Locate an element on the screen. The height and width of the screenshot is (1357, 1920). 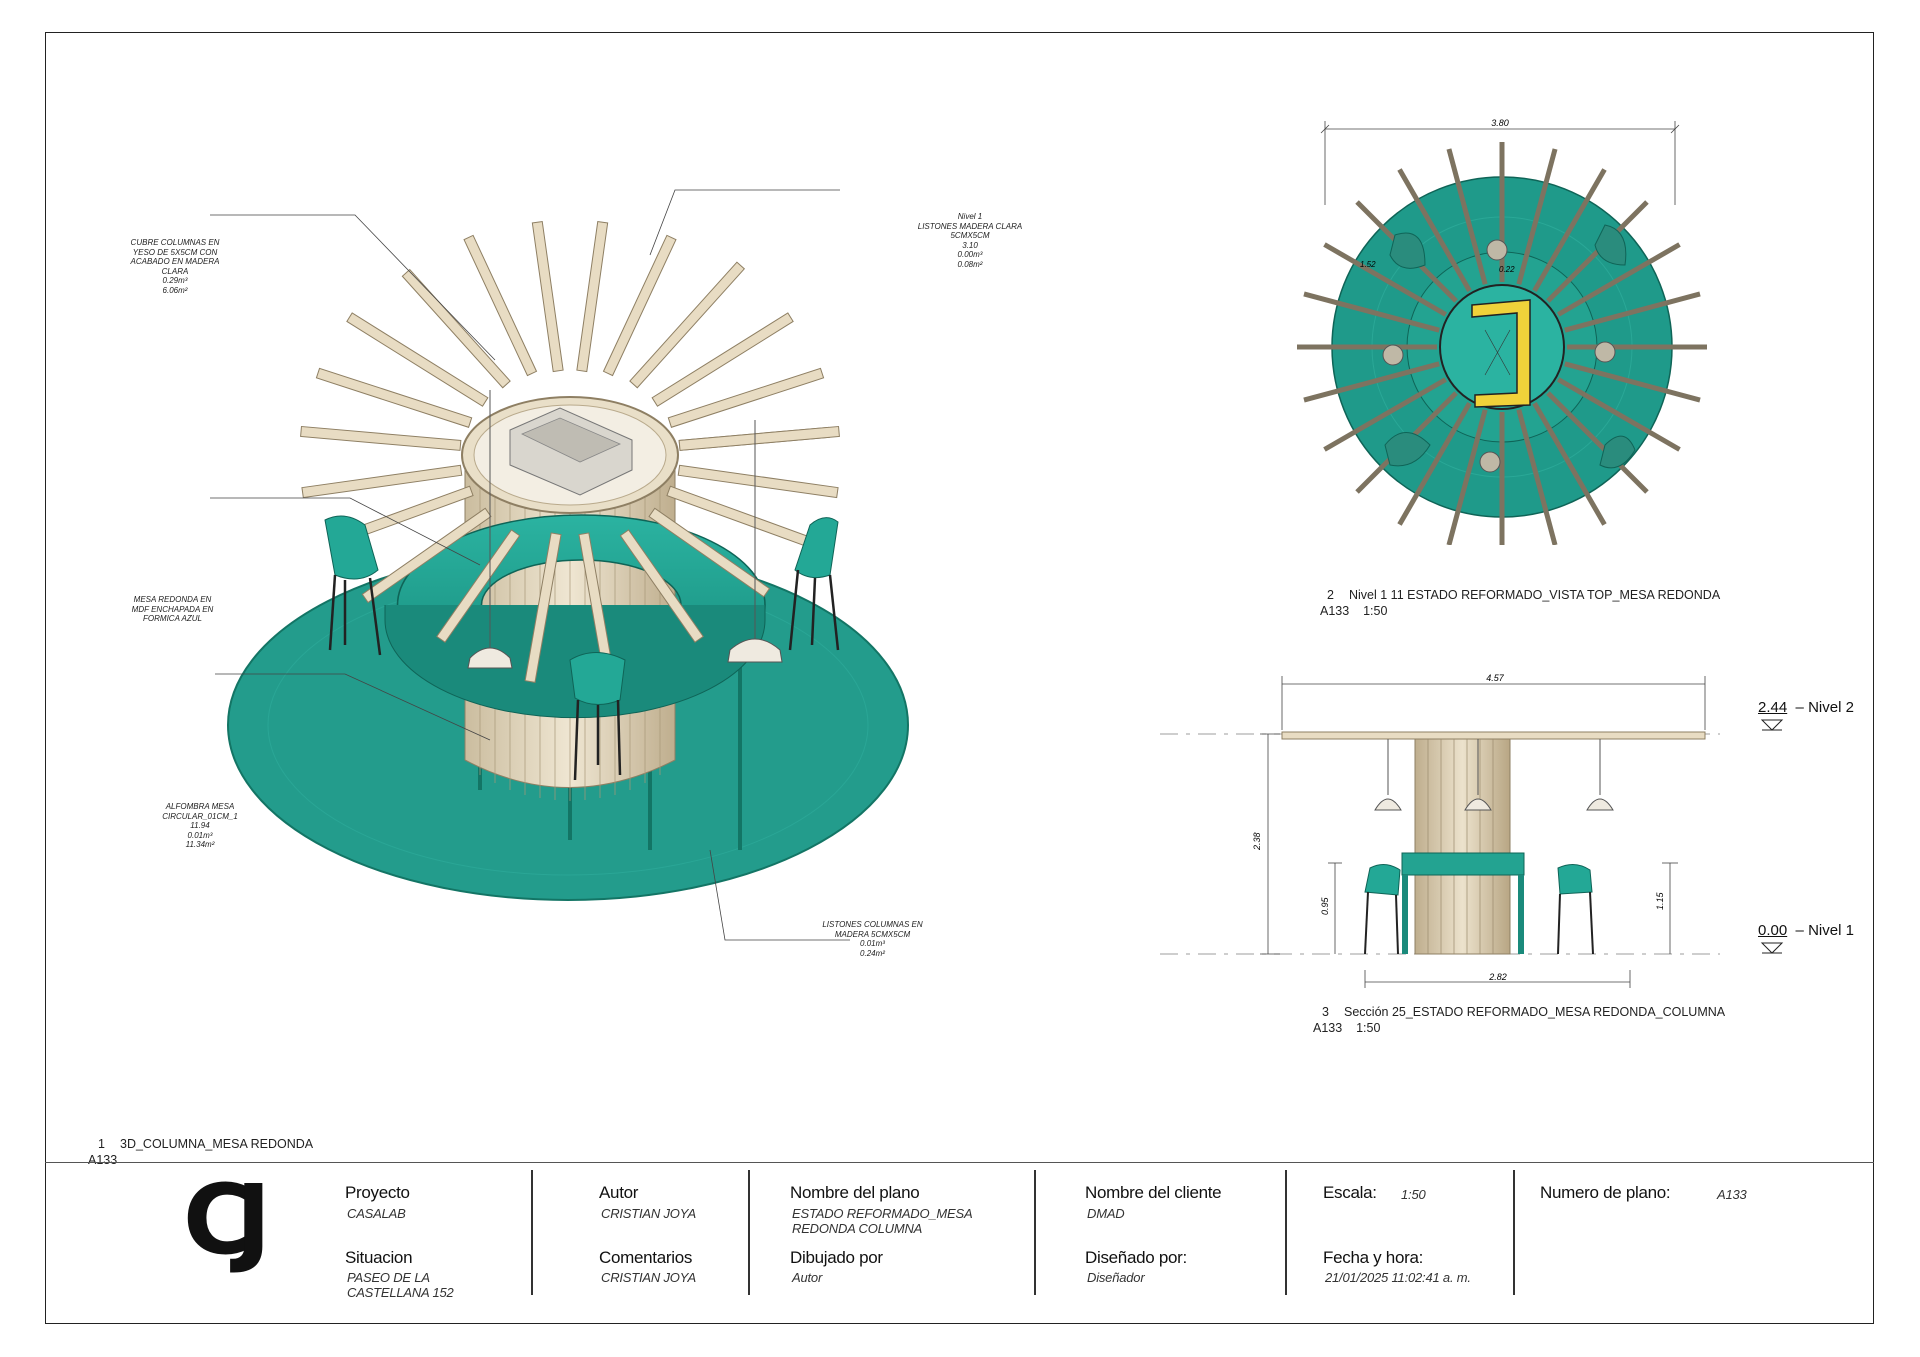
top-view-plan: 3.80 1.52 0.22 is located at coordinates (1502, 331).